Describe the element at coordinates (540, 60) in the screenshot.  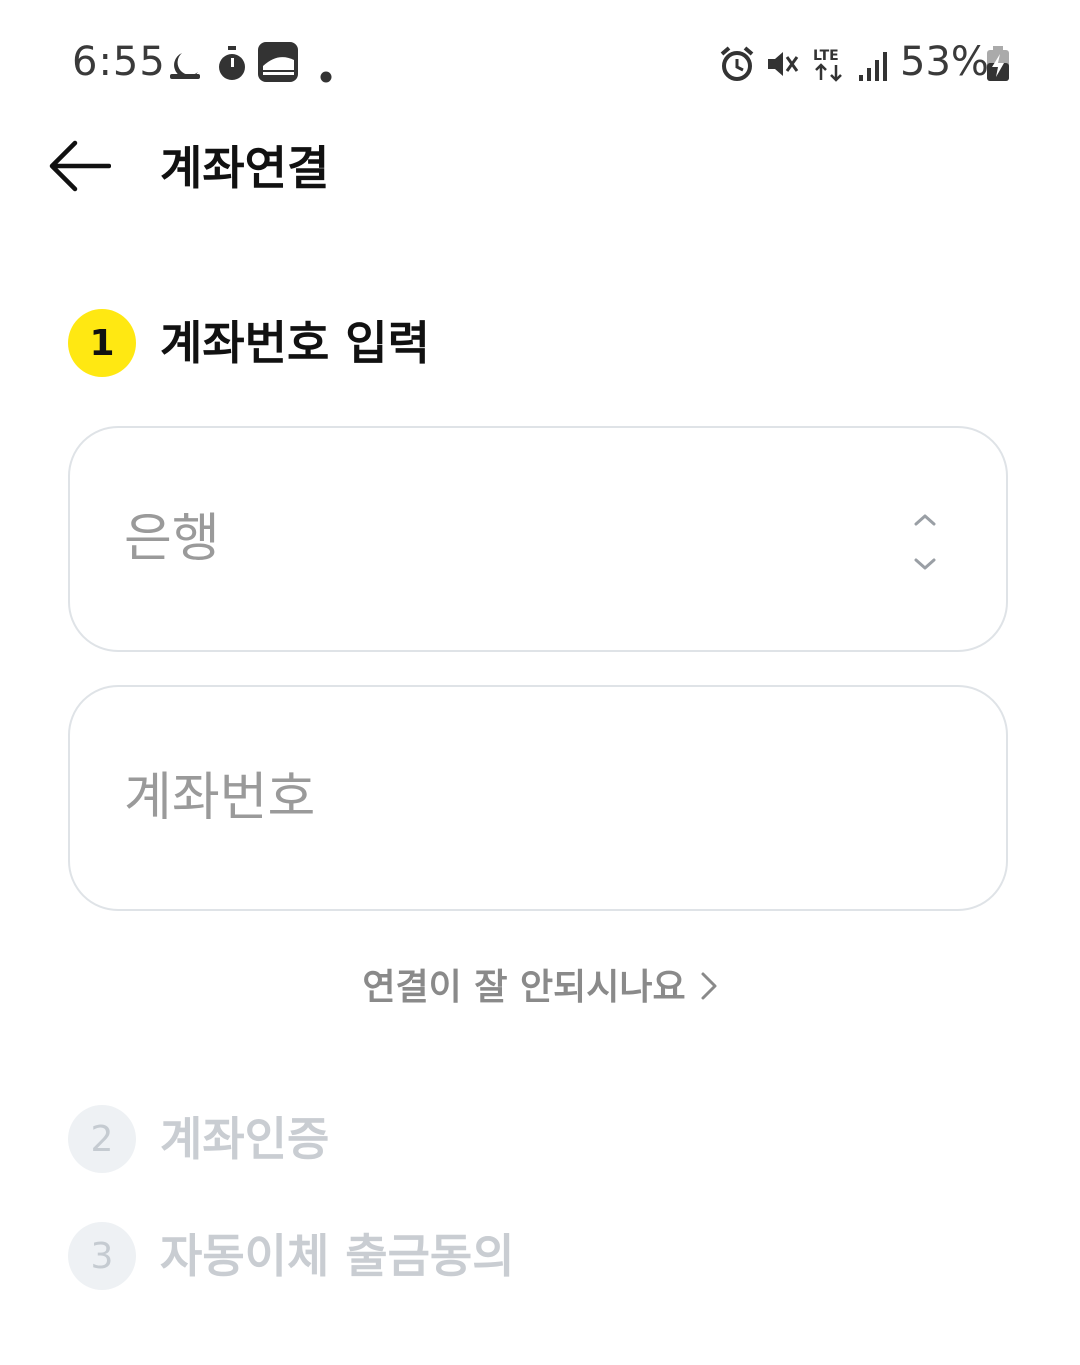
I see `status-bar: 6:55 LTE 53%` at that location.